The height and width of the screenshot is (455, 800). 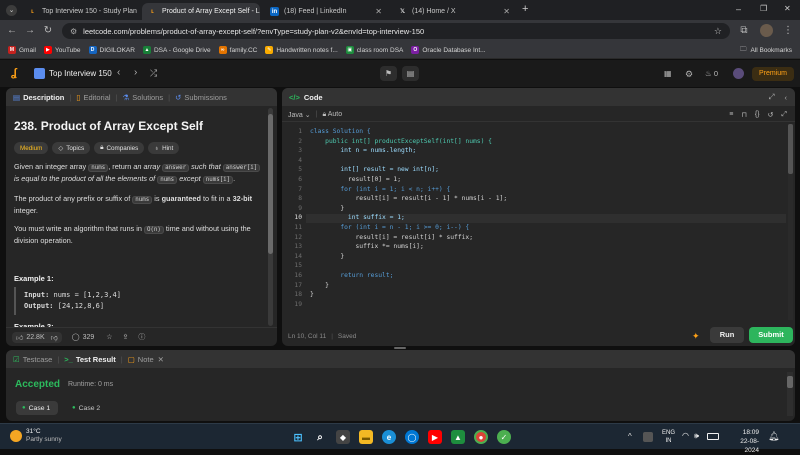 I want to click on next-problem-icon: ›, so click(x=135, y=73).